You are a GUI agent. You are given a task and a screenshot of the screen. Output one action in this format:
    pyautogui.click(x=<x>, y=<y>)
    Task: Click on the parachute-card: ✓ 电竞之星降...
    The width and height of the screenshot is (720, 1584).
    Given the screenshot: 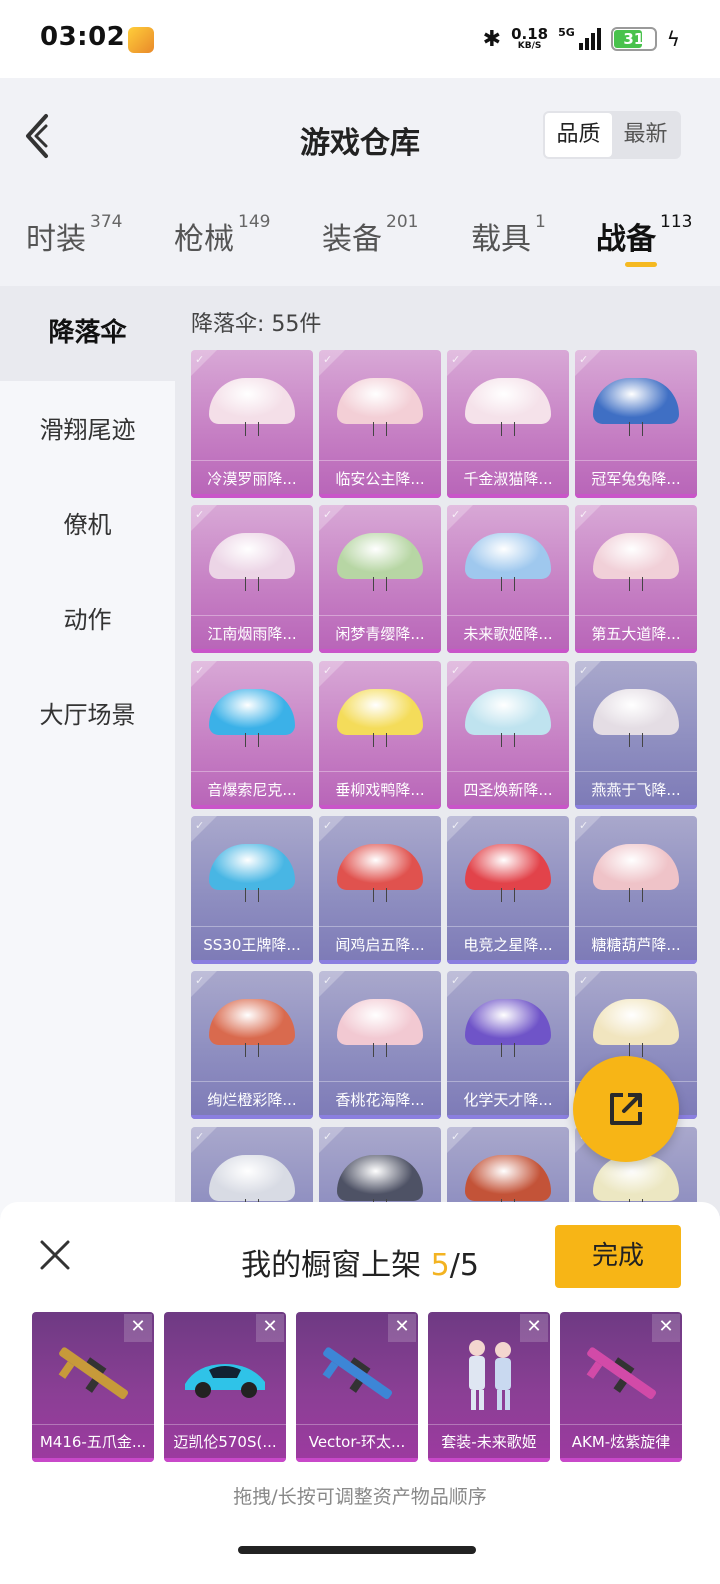 What is the action you would take?
    pyautogui.click(x=508, y=890)
    